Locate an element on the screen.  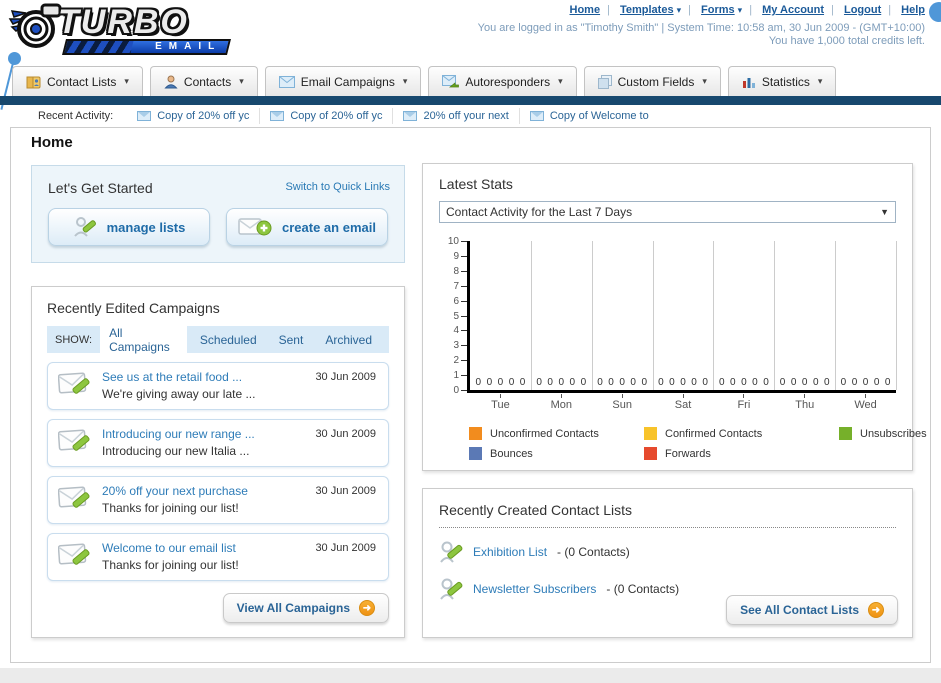
filter-all-campaigns: All Campaigns is located at coordinates (143, 339).